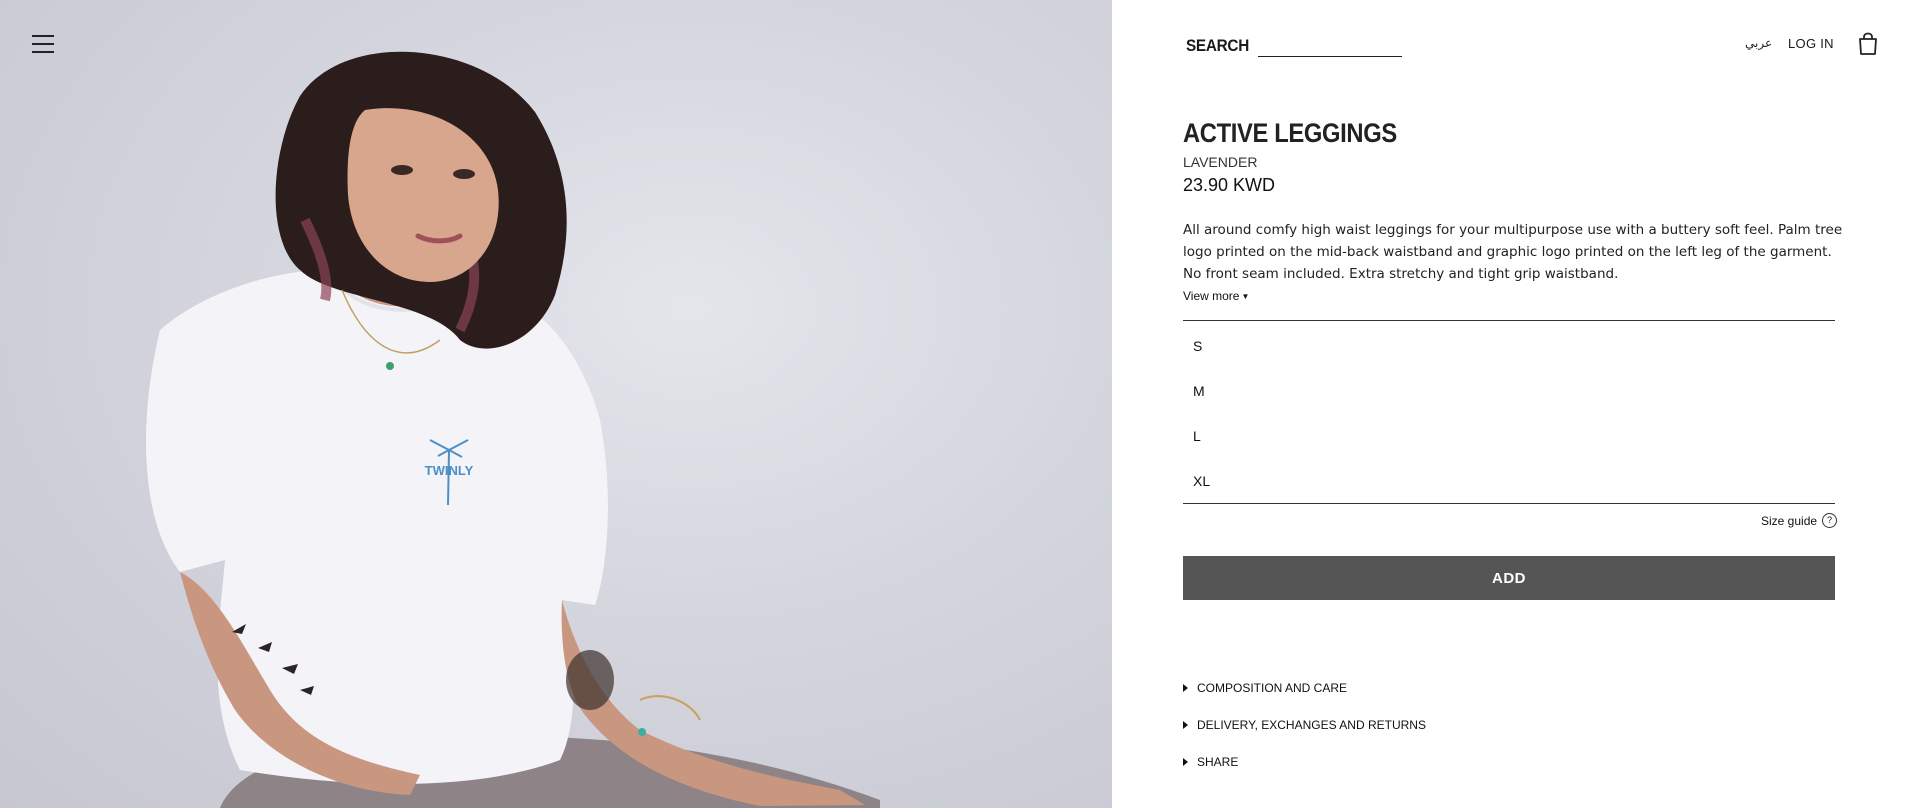 Image resolution: width=1907 pixels, height=808 pixels. Describe the element at coordinates (1220, 162) in the screenshot. I see `product-color: LAVENDER` at that location.